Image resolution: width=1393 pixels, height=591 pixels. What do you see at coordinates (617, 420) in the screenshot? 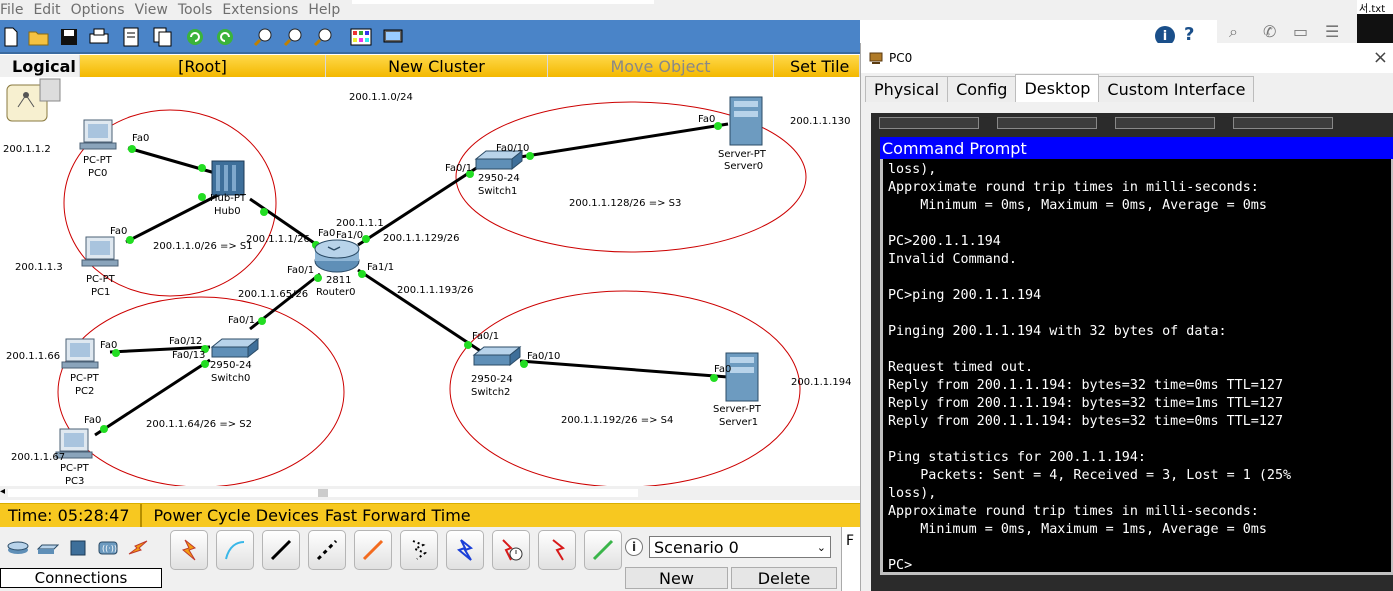
I see `subnet-s4-label: 200.1.1.192/26 => S4` at bounding box center [617, 420].